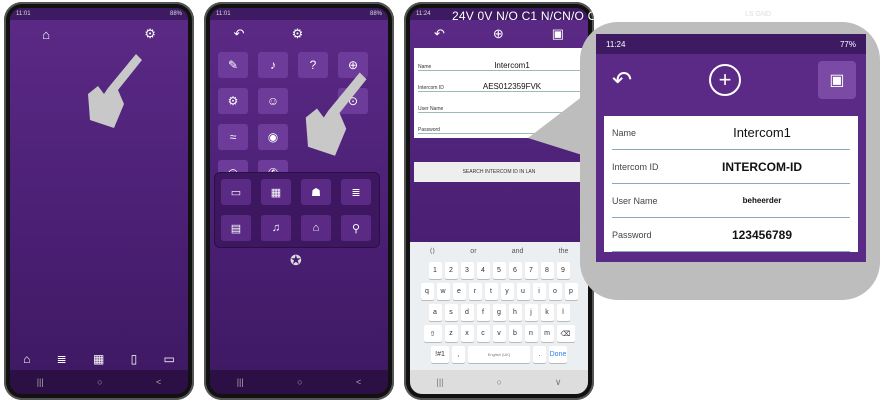 This screenshot has width=888, height=404. Describe the element at coordinates (435, 312) in the screenshot. I see `key: a` at that location.